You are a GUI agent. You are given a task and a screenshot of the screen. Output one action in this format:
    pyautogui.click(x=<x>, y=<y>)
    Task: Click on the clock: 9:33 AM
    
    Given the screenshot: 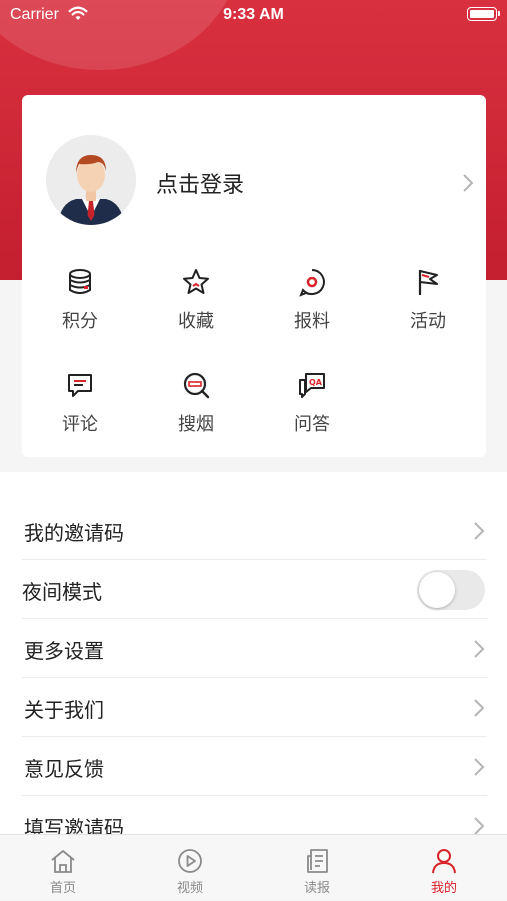 What is the action you would take?
    pyautogui.click(x=253, y=14)
    